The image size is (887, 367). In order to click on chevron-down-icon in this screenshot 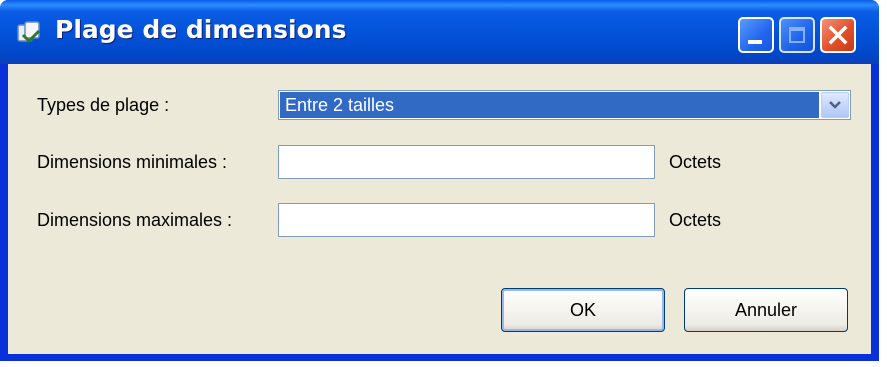, I will do `click(835, 105)`.